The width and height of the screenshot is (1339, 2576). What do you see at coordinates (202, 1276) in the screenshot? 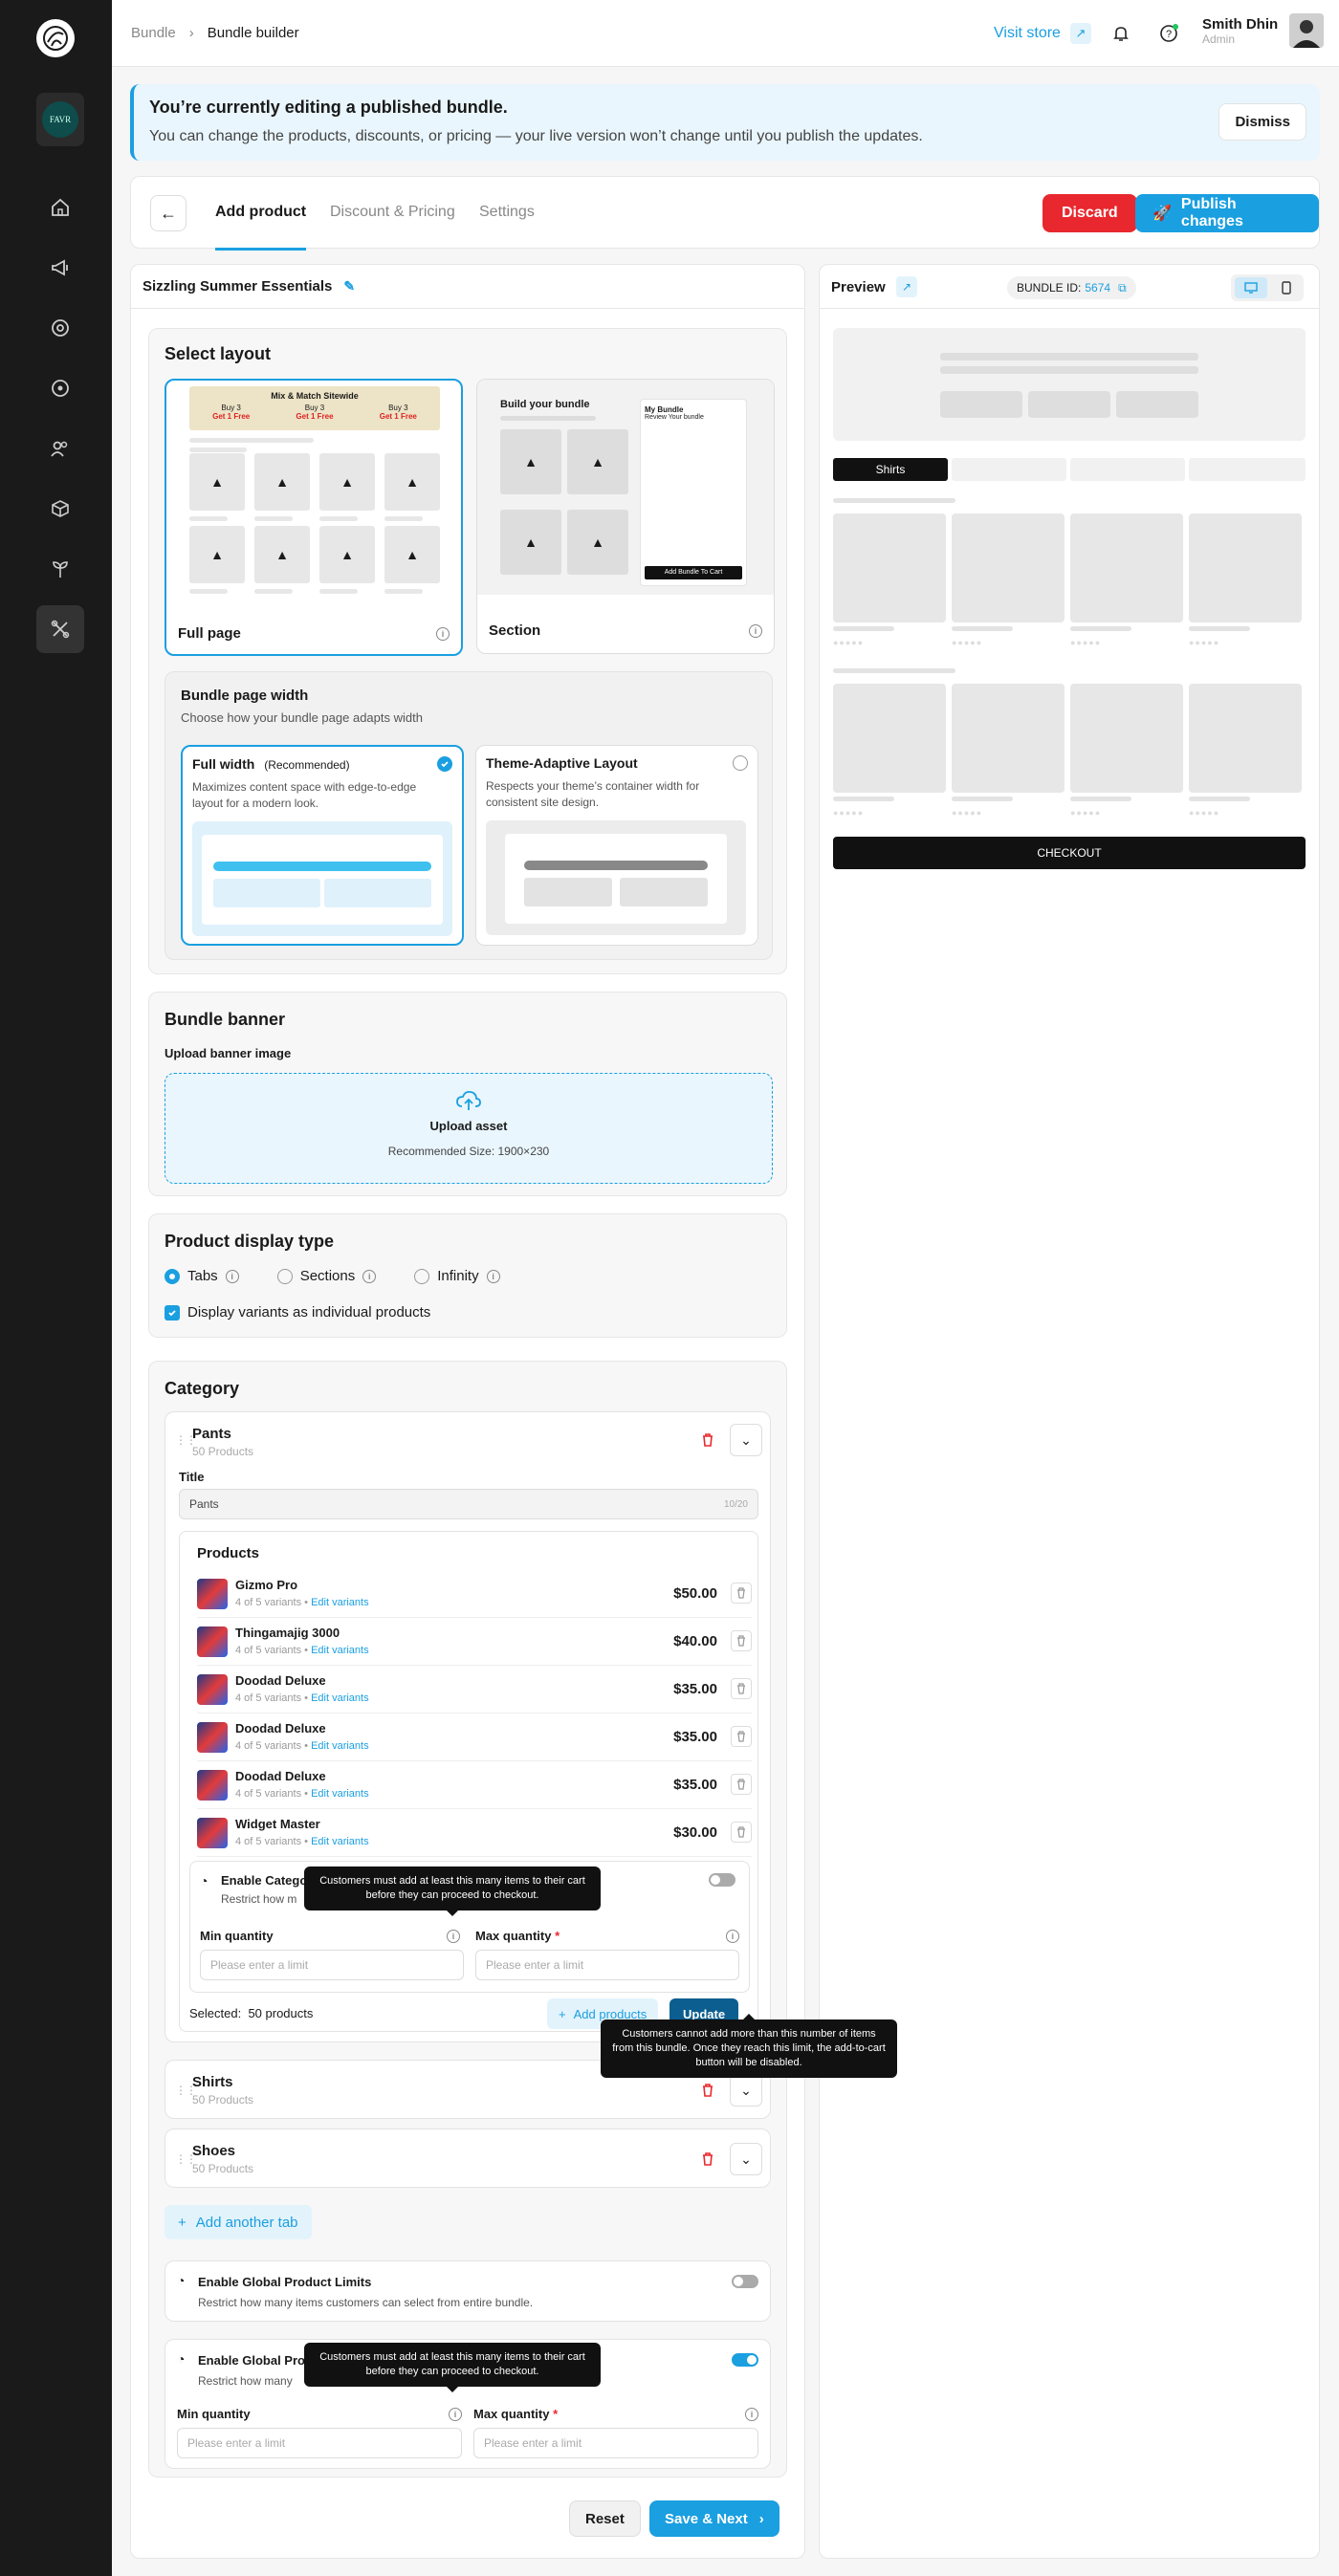
I see `display-option-tabs: Tabs i` at bounding box center [202, 1276].